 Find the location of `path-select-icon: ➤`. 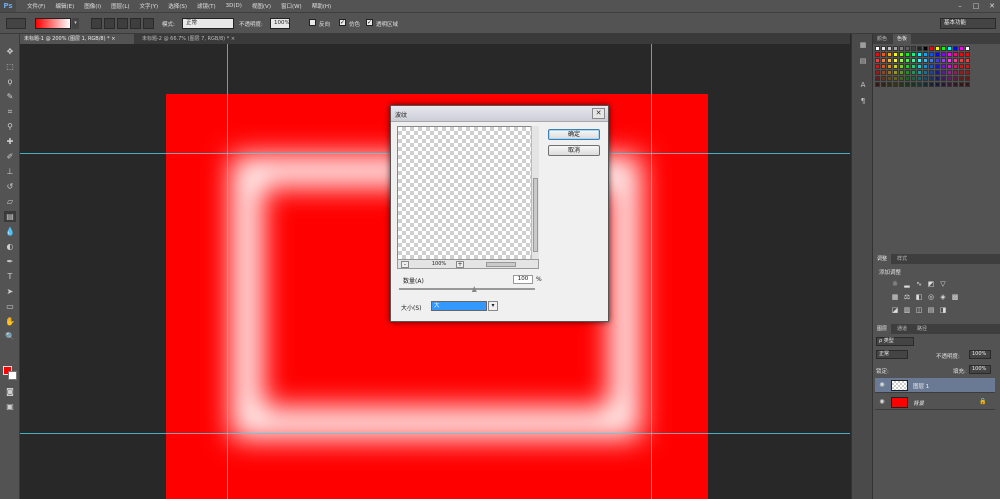

path-select-icon: ➤ is located at coordinates (10, 291).